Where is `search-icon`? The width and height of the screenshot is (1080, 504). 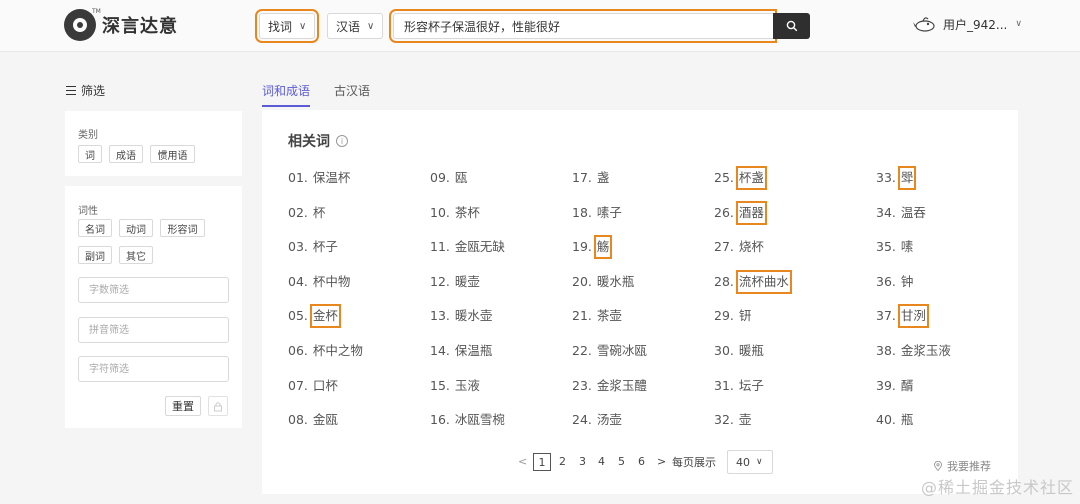
search-icon is located at coordinates (791, 26).